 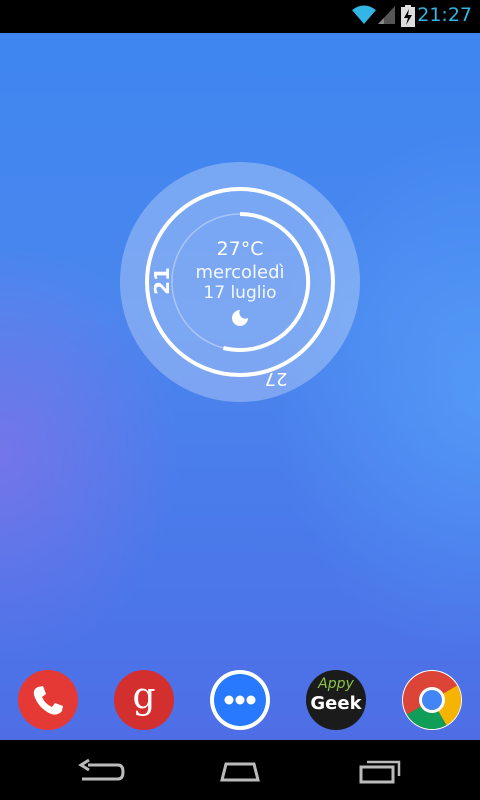 What do you see at coordinates (240, 16) in the screenshot?
I see `status-bar: 21:27` at bounding box center [240, 16].